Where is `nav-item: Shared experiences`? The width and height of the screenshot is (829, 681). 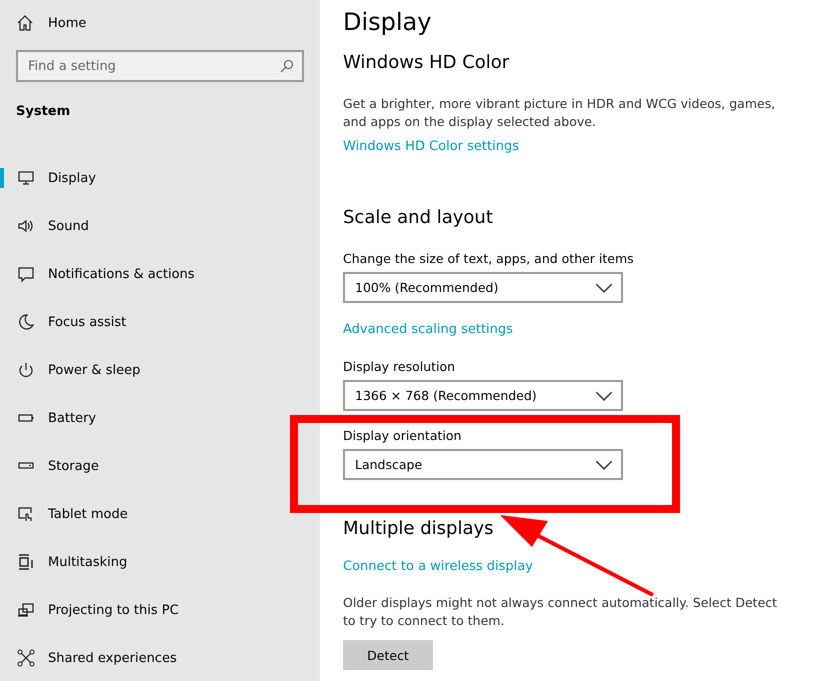 nav-item: Shared experiences is located at coordinates (160, 657).